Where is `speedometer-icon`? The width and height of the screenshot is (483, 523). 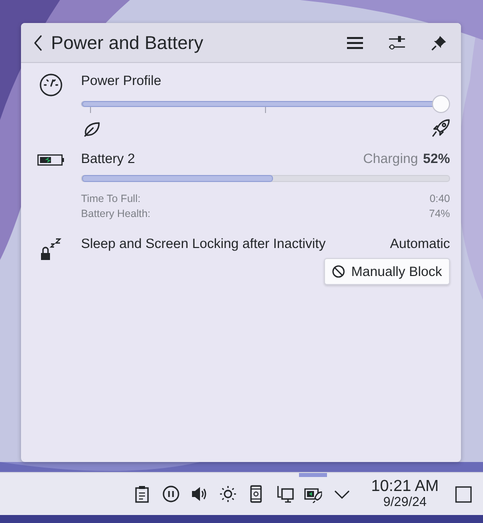 speedometer-icon is located at coordinates (51, 85).